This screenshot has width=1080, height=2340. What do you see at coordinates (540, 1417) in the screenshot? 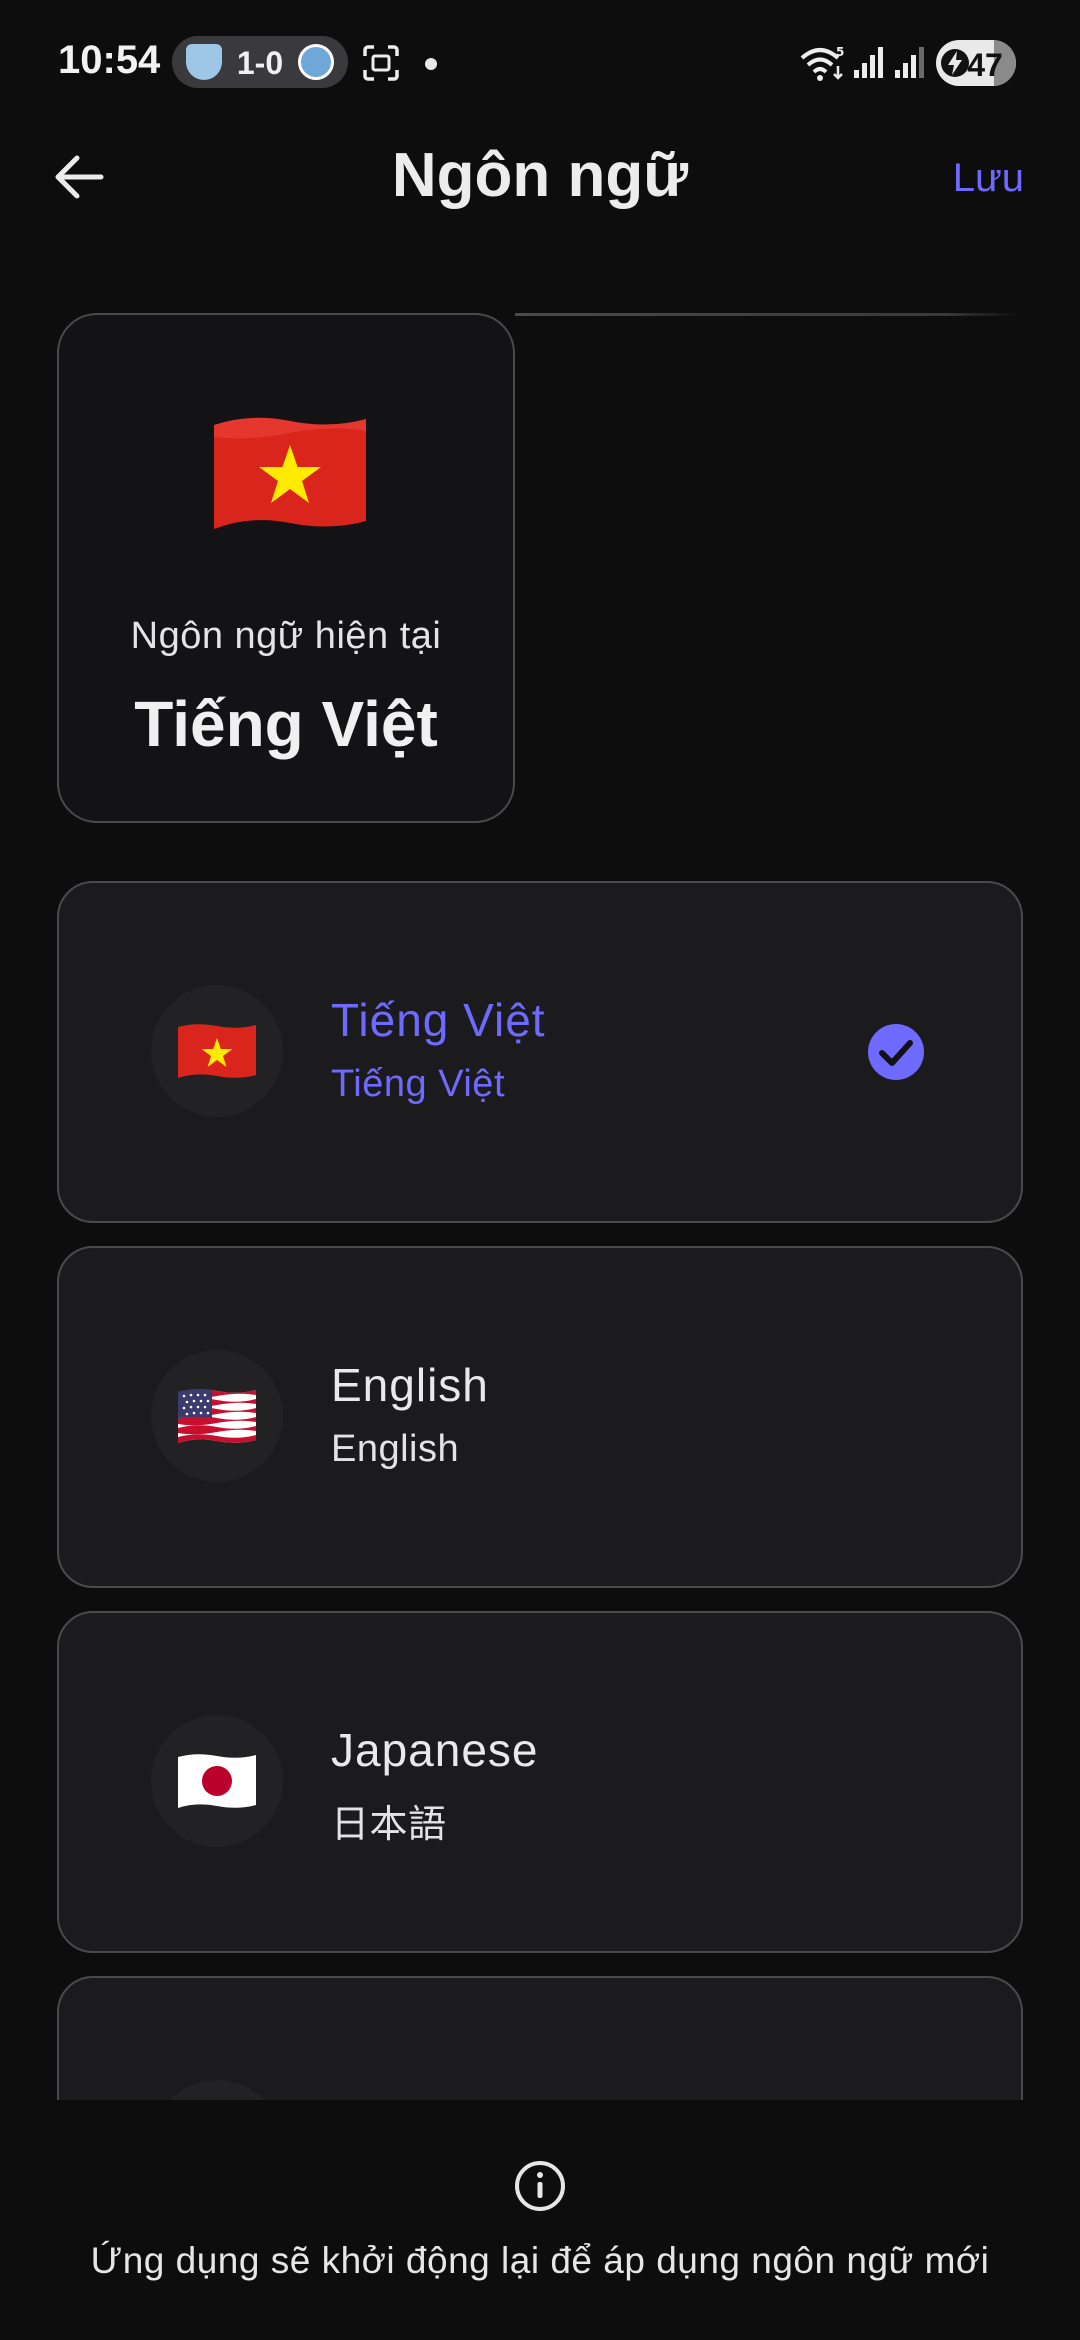
I see `language-option-english: English English` at bounding box center [540, 1417].